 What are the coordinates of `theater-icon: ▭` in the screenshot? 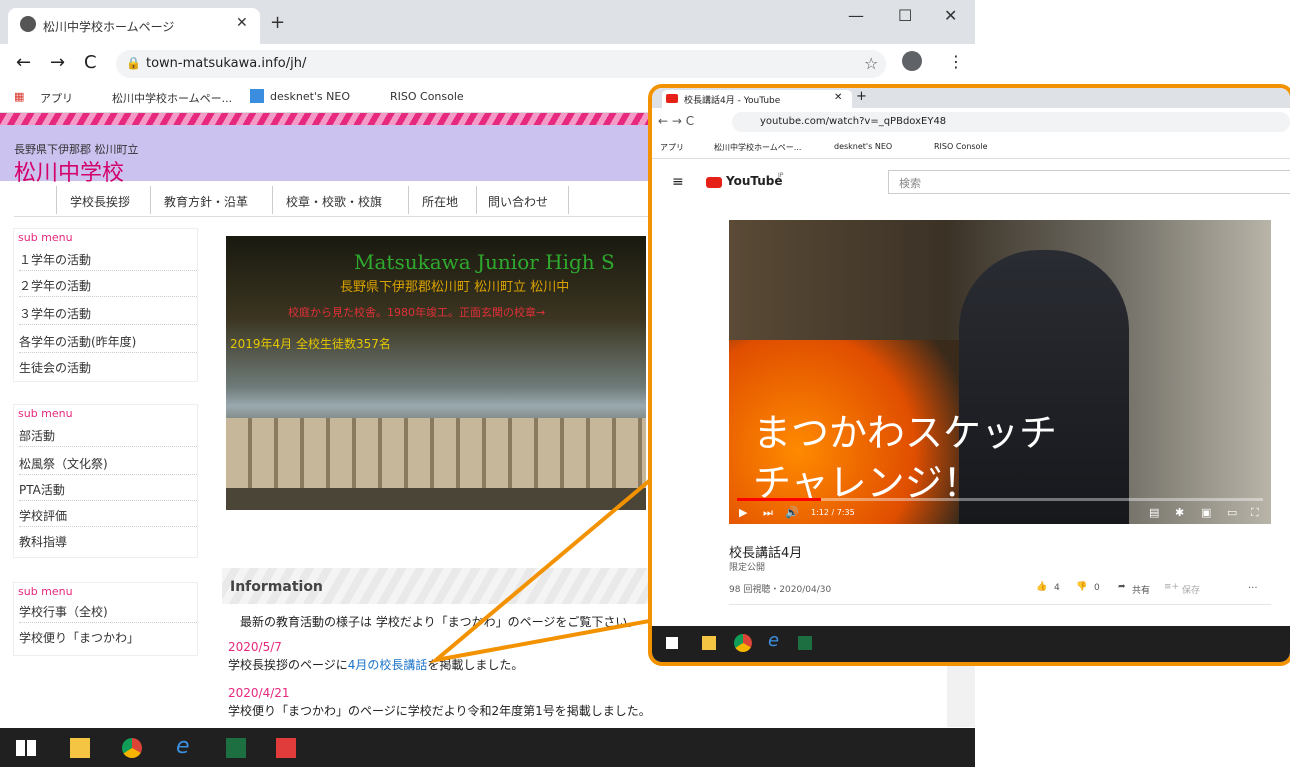 It's located at (1232, 512).